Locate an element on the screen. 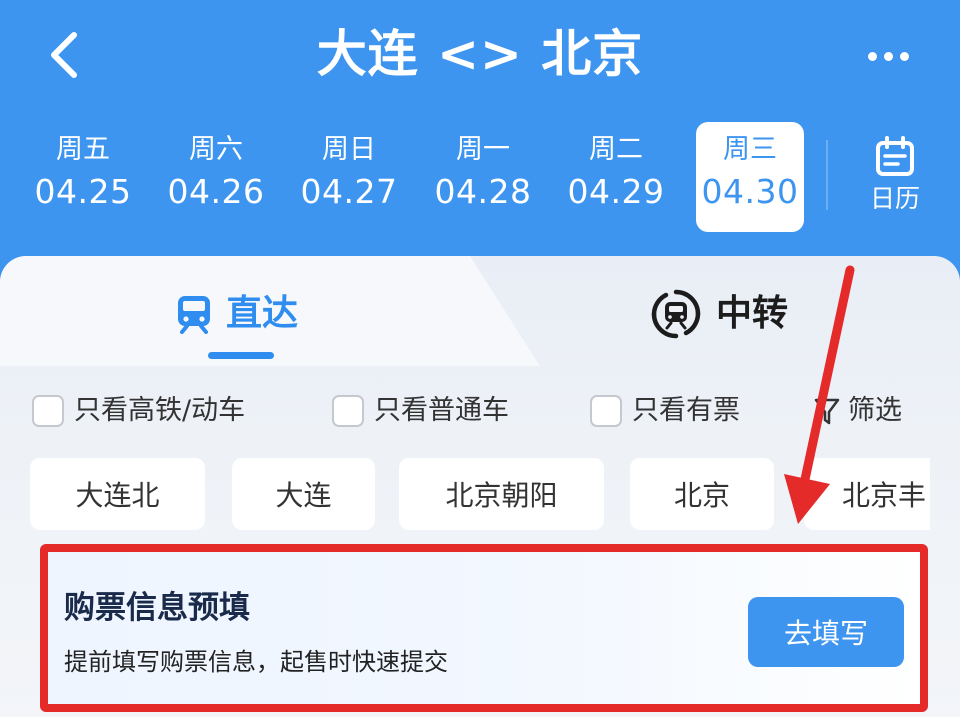 The image size is (960, 717). date-weekday: 周一 is located at coordinates (483, 149).